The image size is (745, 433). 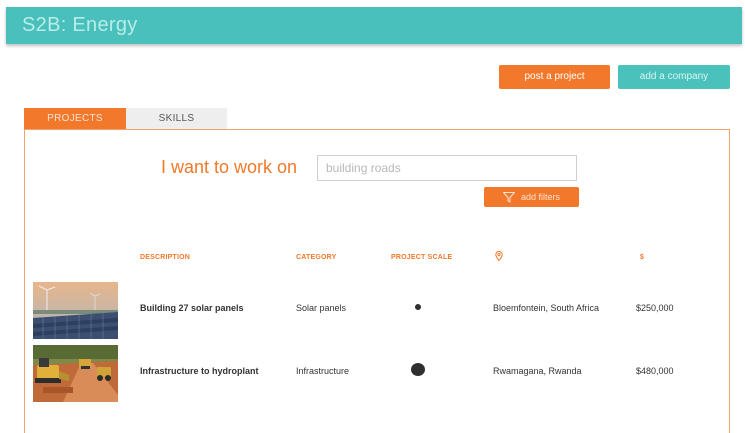 What do you see at coordinates (499, 256) in the screenshot?
I see `location-pin-icon` at bounding box center [499, 256].